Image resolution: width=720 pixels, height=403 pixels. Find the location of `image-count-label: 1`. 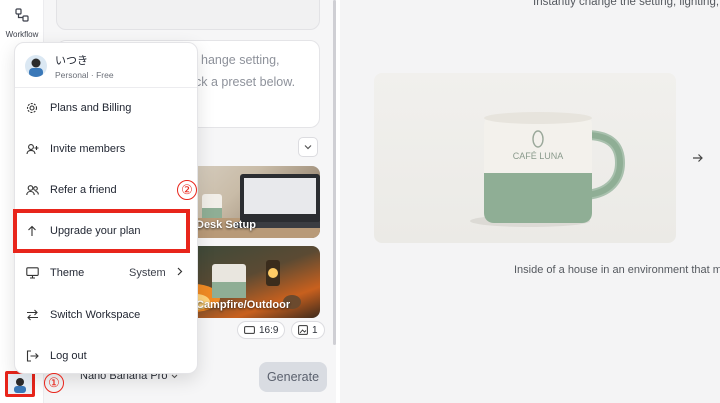

image-count-label: 1 is located at coordinates (315, 330).